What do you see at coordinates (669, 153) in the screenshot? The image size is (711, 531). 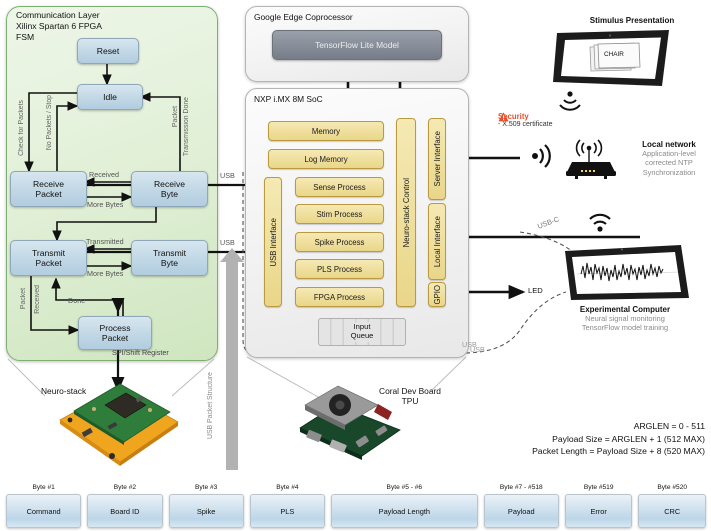 I see `local-network-line-1: Application-level` at bounding box center [669, 153].